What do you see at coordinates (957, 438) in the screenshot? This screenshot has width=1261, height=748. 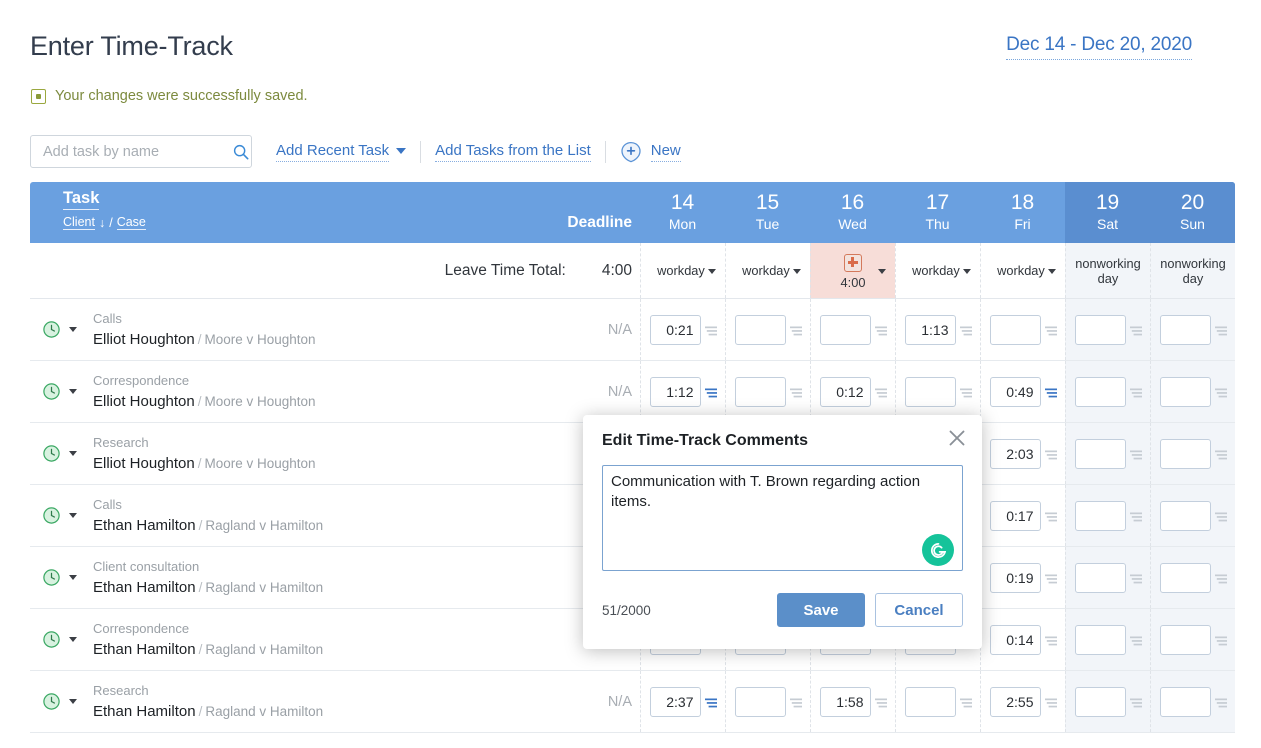 I see `close-icon` at bounding box center [957, 438].